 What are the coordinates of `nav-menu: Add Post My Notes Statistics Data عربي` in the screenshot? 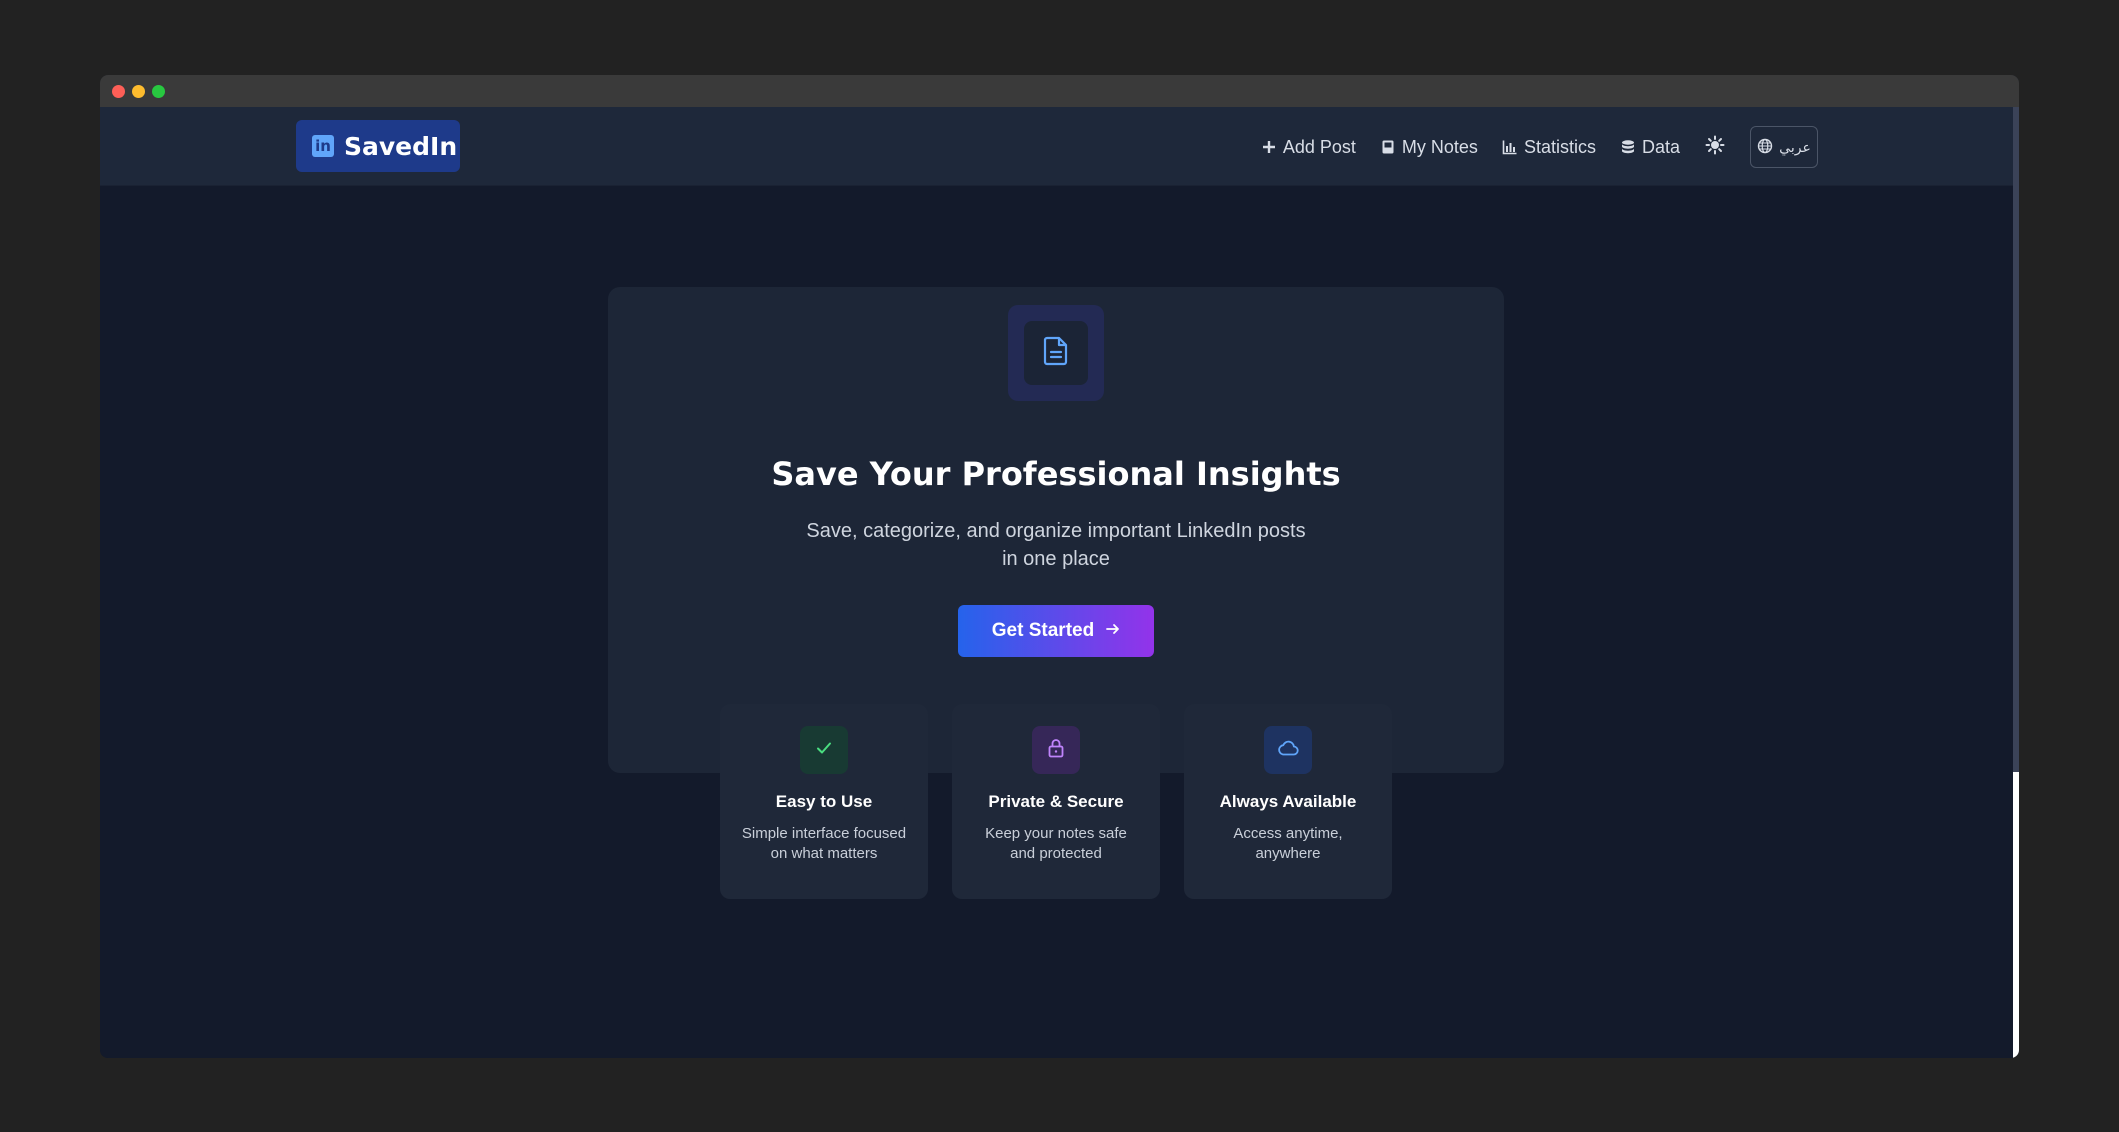 It's located at (1539, 147).